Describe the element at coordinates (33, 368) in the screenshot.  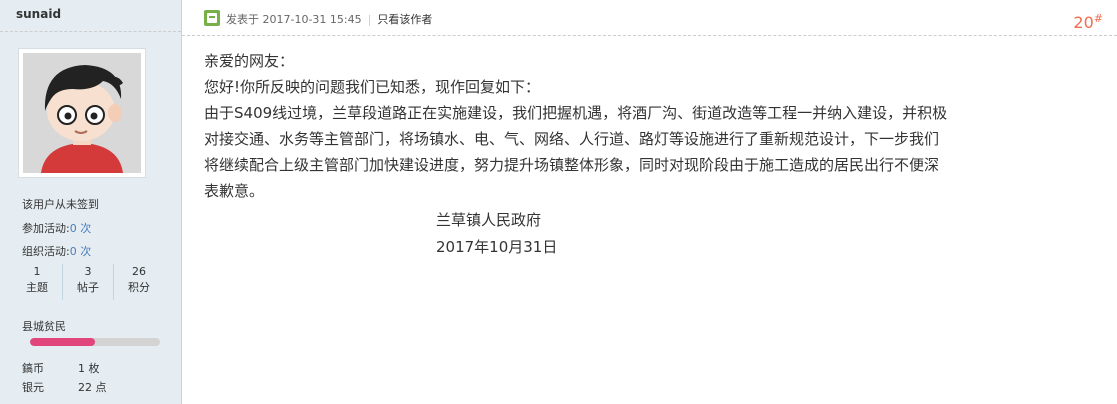
I see `currency-name: 鎬币` at that location.